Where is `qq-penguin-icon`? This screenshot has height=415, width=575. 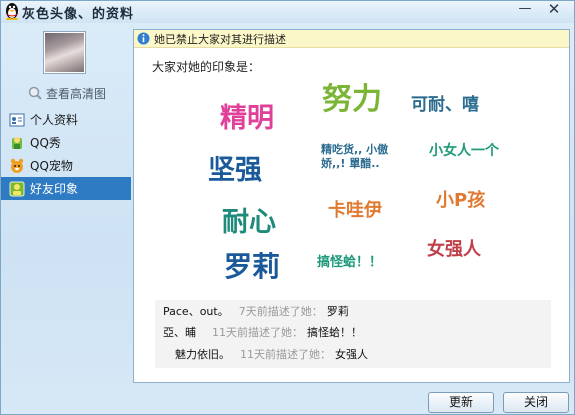 qq-penguin-icon is located at coordinates (12, 11).